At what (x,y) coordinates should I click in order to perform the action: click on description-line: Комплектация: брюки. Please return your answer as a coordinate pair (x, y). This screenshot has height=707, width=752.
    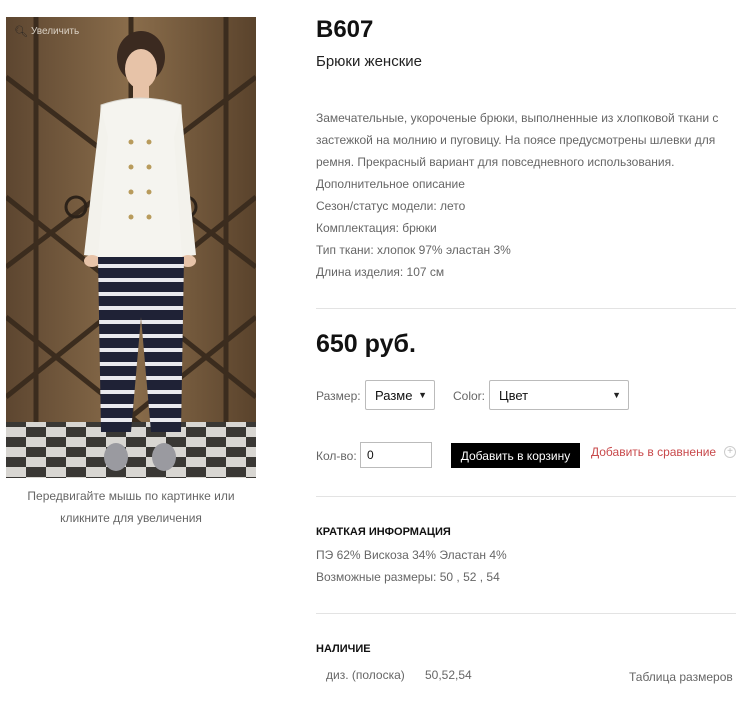
    Looking at the image, I should click on (376, 228).